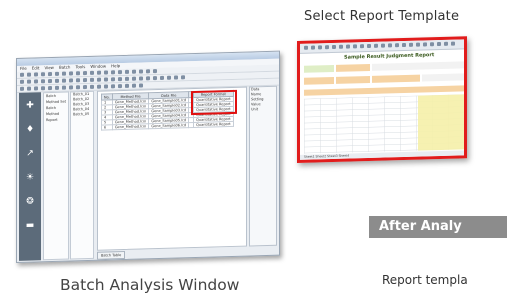 The width and height of the screenshot is (507, 300). Describe the element at coordinates (30, 157) in the screenshot. I see `nav-item: ↗` at that location.